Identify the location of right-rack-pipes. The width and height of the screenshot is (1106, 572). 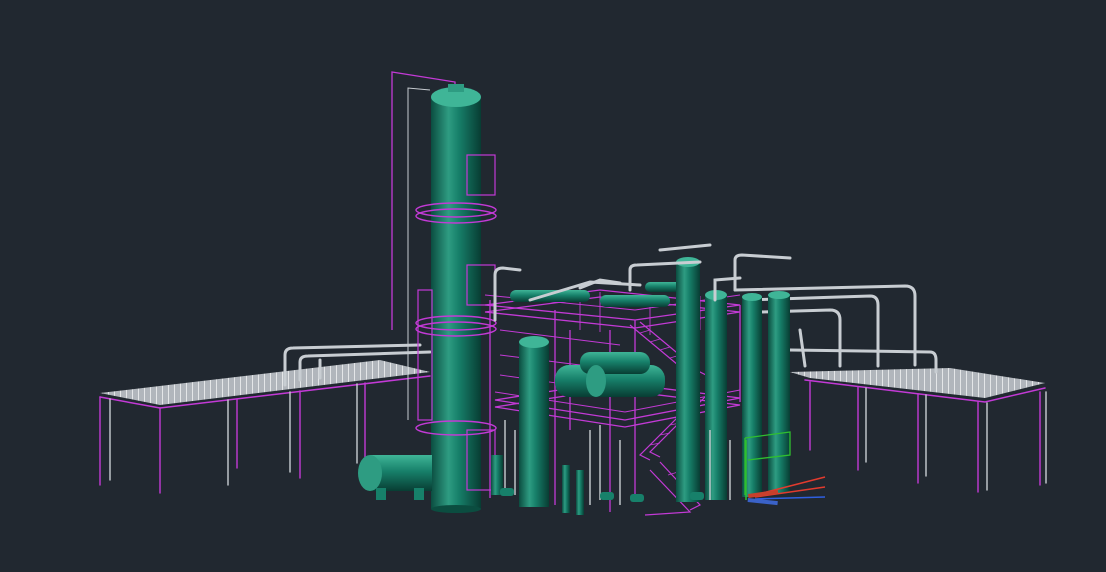
(835, 329).